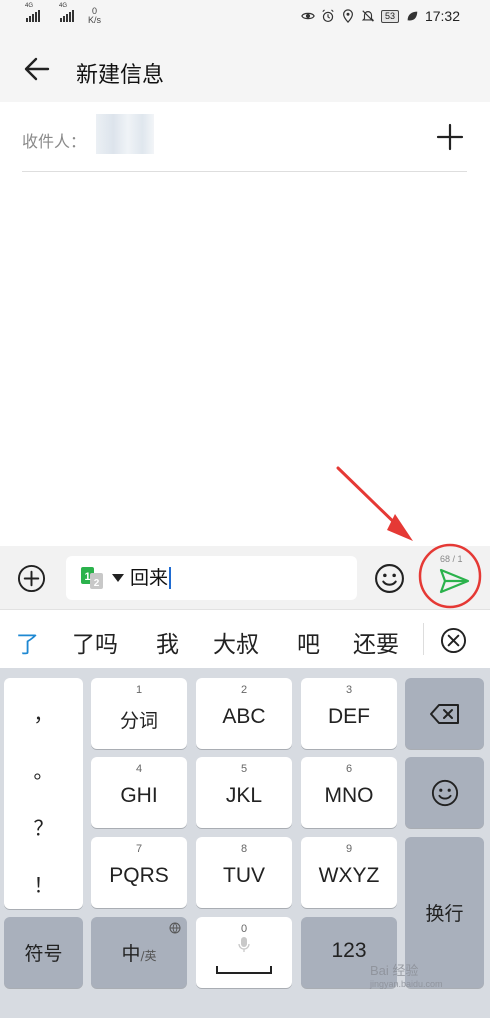  What do you see at coordinates (43, 712) in the screenshot?
I see `punct-comma: ，` at bounding box center [43, 712].